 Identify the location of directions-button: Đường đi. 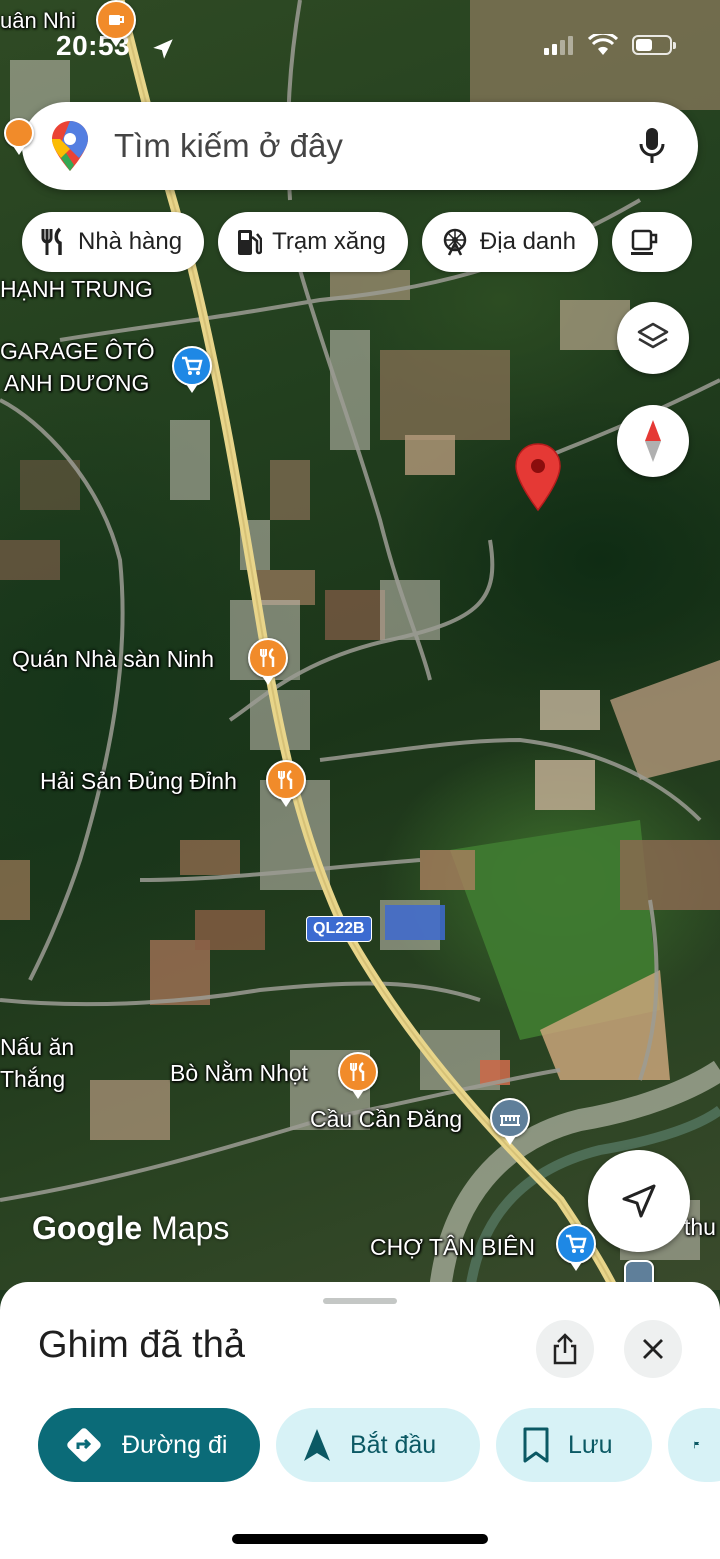
(149, 1445).